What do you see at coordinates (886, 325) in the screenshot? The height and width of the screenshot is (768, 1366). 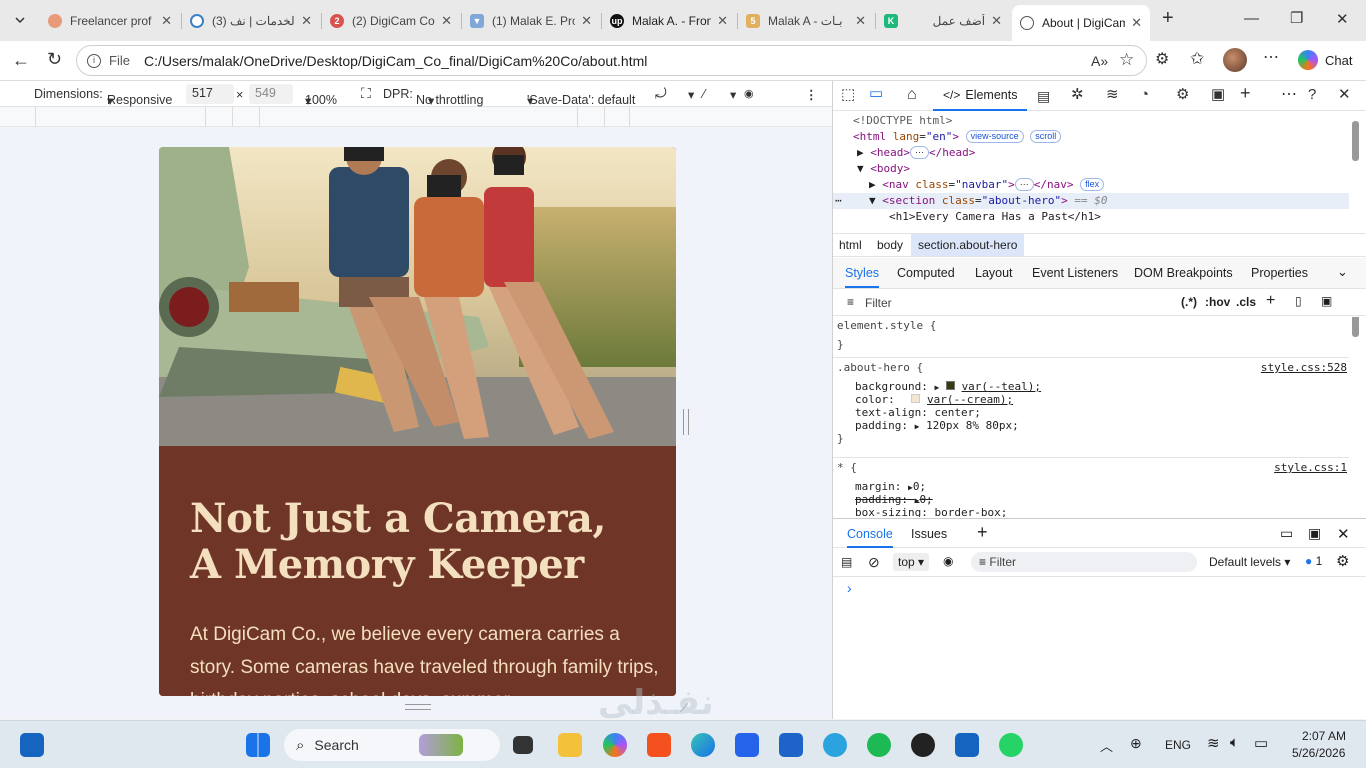 I see `rule-selector: element.style {` at bounding box center [886, 325].